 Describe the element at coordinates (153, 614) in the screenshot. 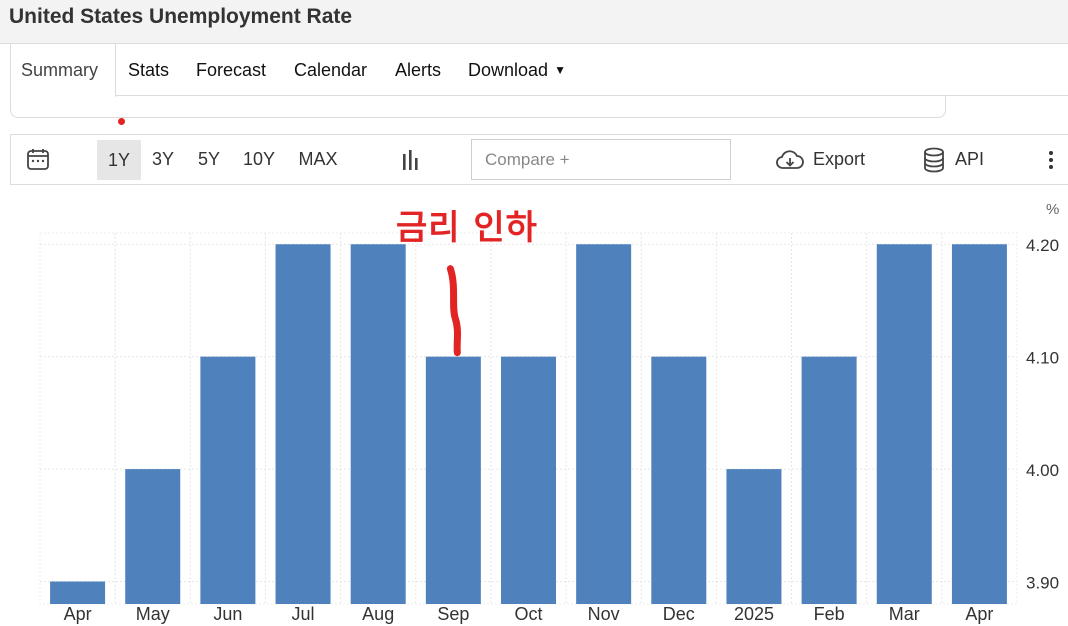

I see `x-tick-label: May` at that location.